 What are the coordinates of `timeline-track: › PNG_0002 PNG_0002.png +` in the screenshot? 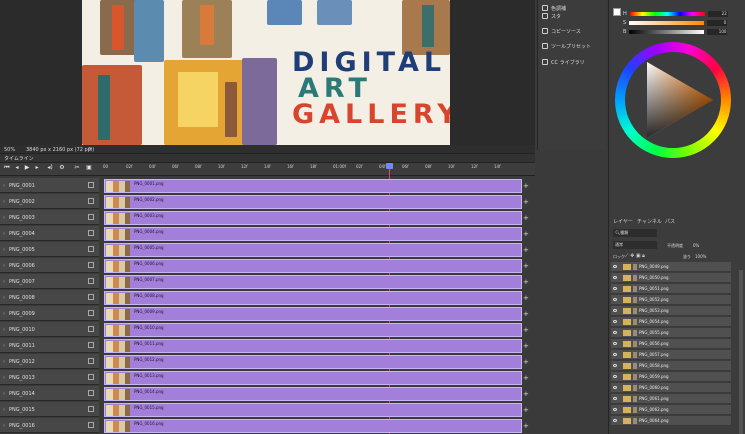 It's located at (267, 202).